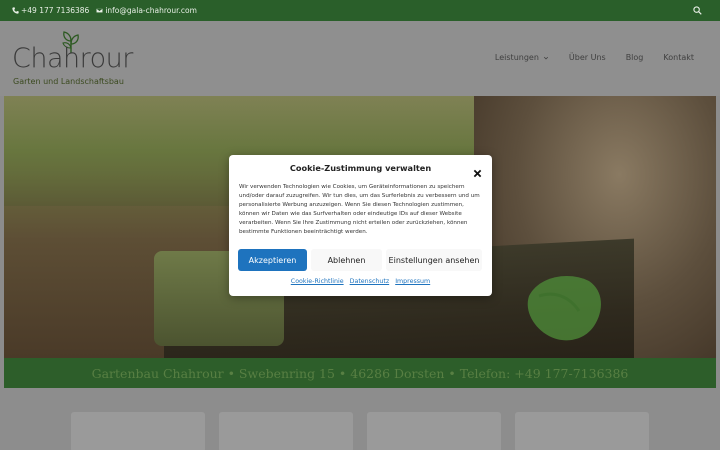 The height and width of the screenshot is (450, 720). Describe the element at coordinates (697, 10) in the screenshot. I see `search-icon` at that location.